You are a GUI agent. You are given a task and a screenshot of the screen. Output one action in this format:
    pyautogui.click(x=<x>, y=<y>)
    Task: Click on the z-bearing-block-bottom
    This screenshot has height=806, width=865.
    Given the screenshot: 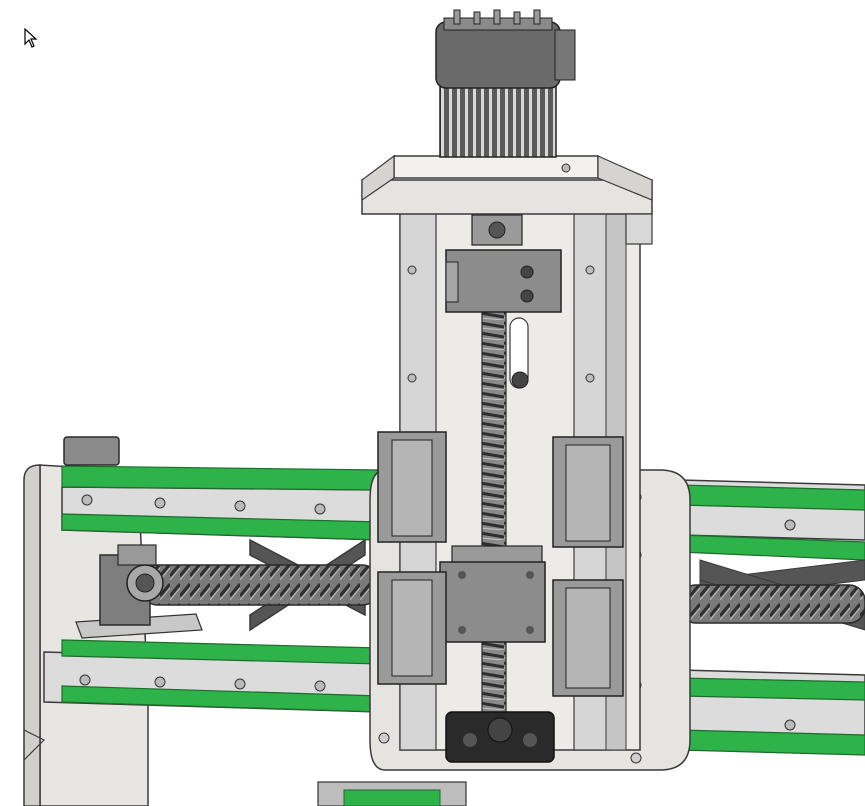 What is the action you would take?
    pyautogui.click(x=500, y=737)
    